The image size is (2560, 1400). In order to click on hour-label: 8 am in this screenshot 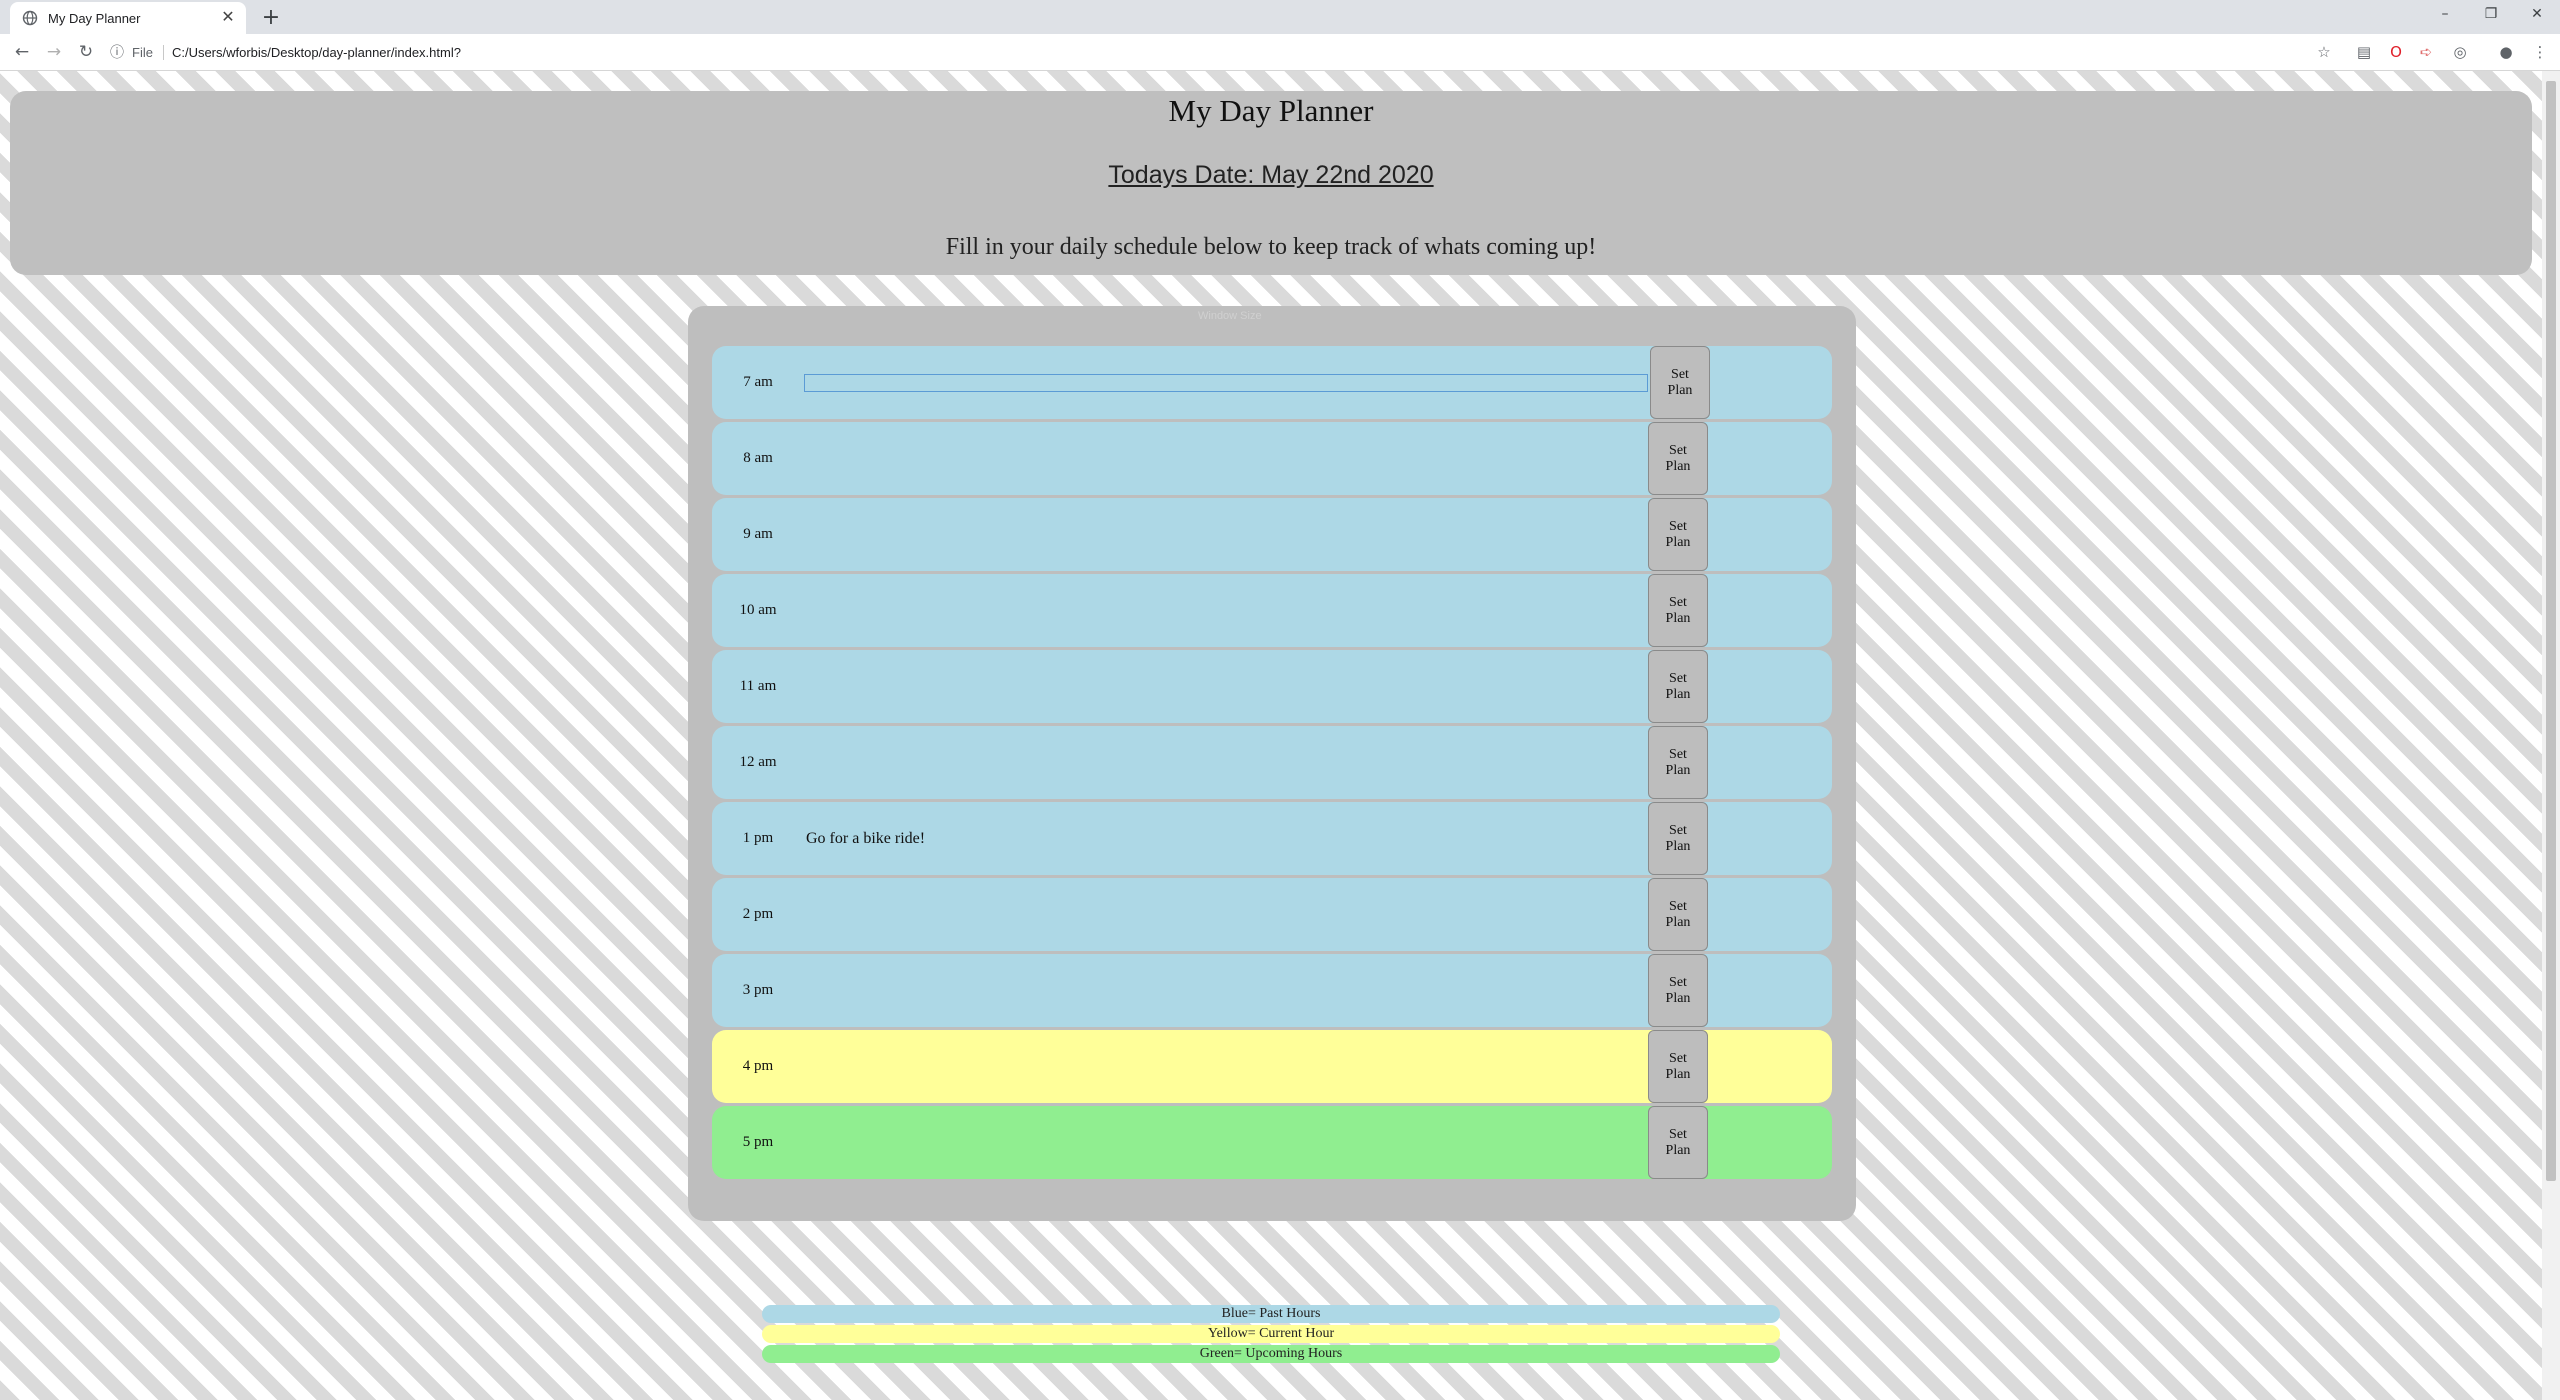, I will do `click(758, 458)`.